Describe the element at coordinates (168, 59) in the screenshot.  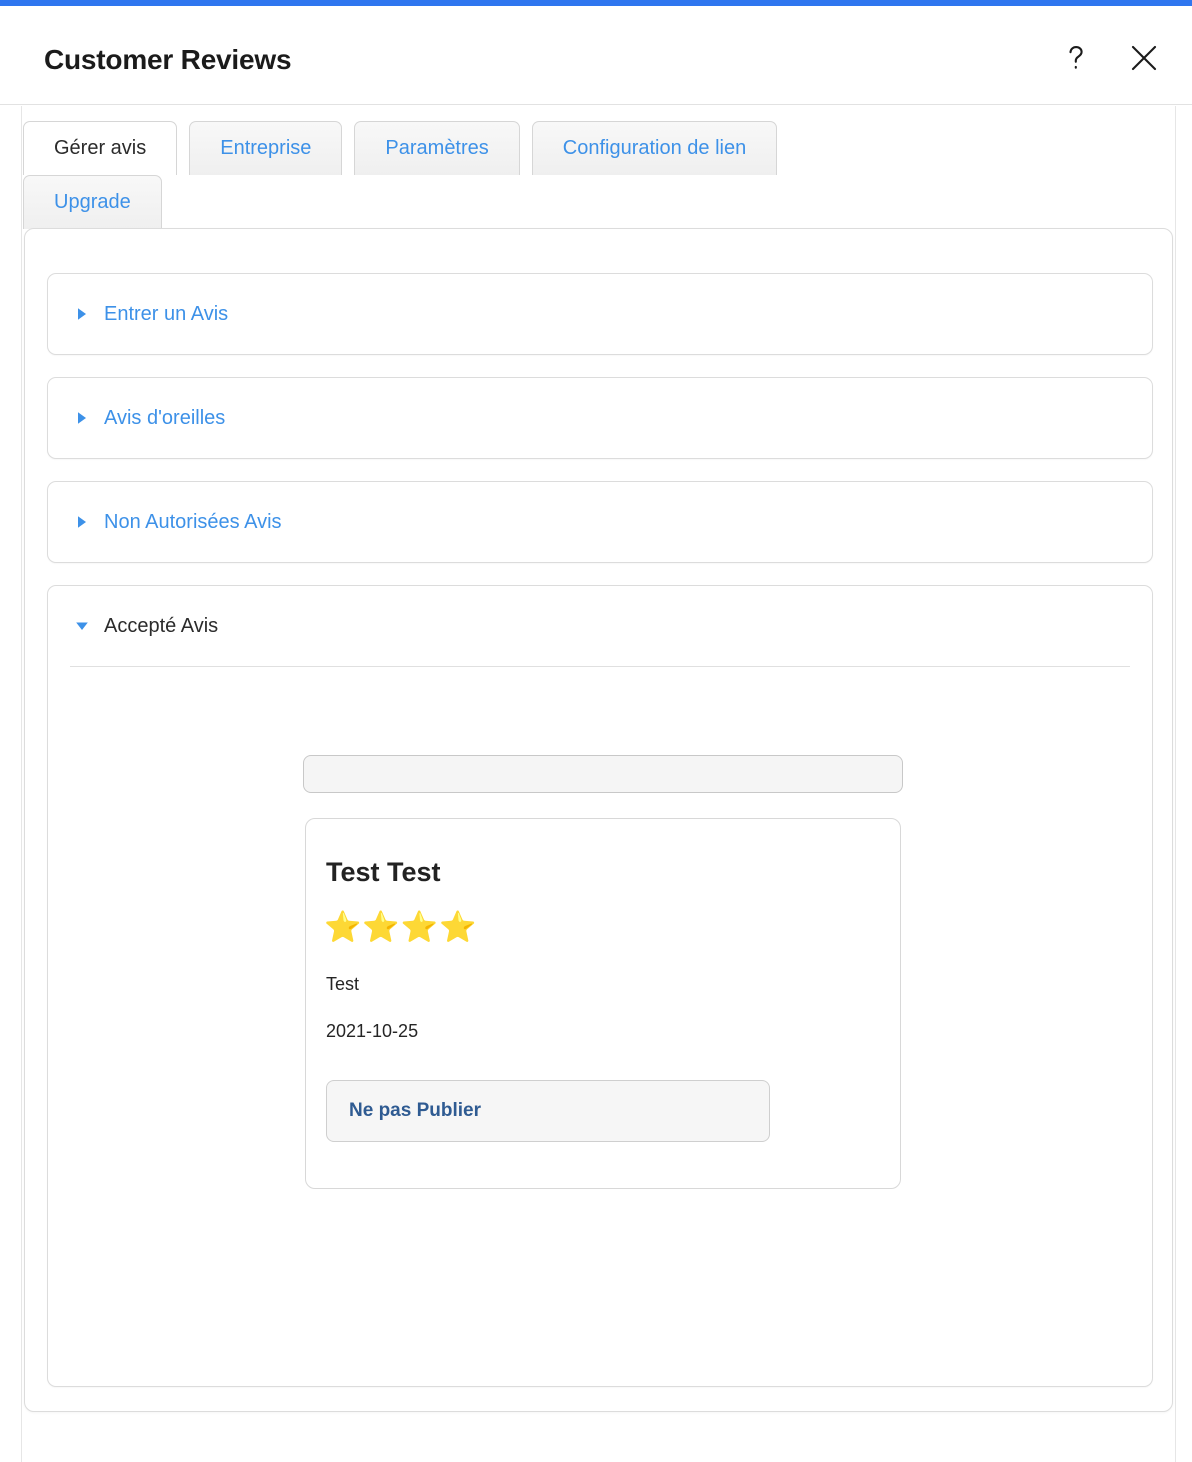
I see `page-title: Customer Reviews` at that location.